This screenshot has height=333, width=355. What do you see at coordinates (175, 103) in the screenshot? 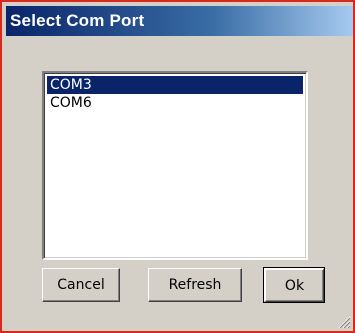
I see `list-item-com6: COM6` at bounding box center [175, 103].